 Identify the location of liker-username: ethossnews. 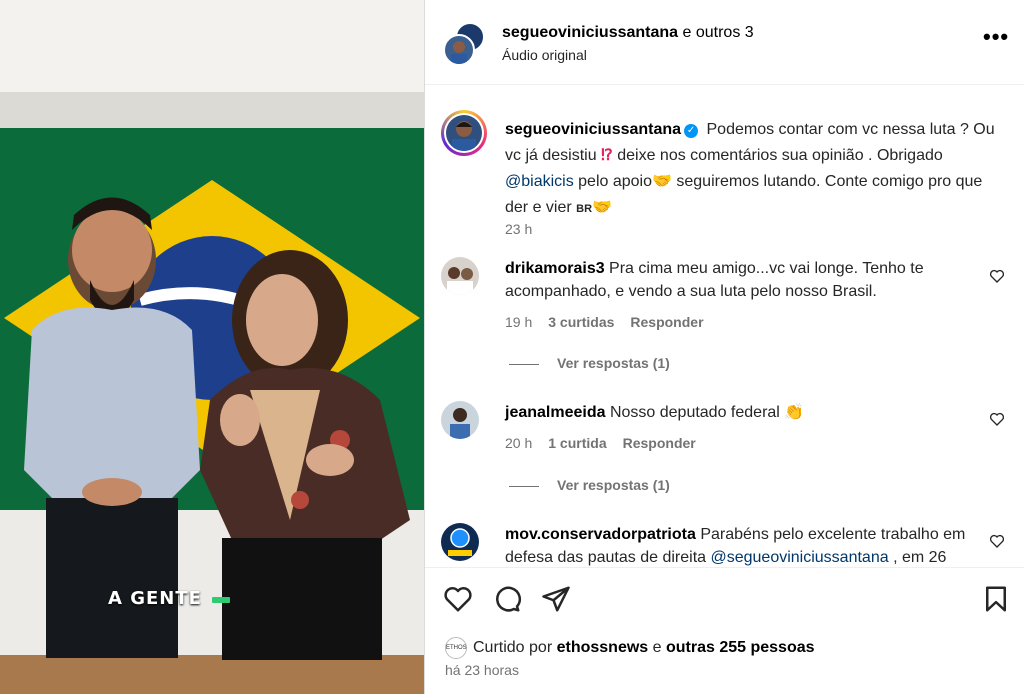
(603, 647).